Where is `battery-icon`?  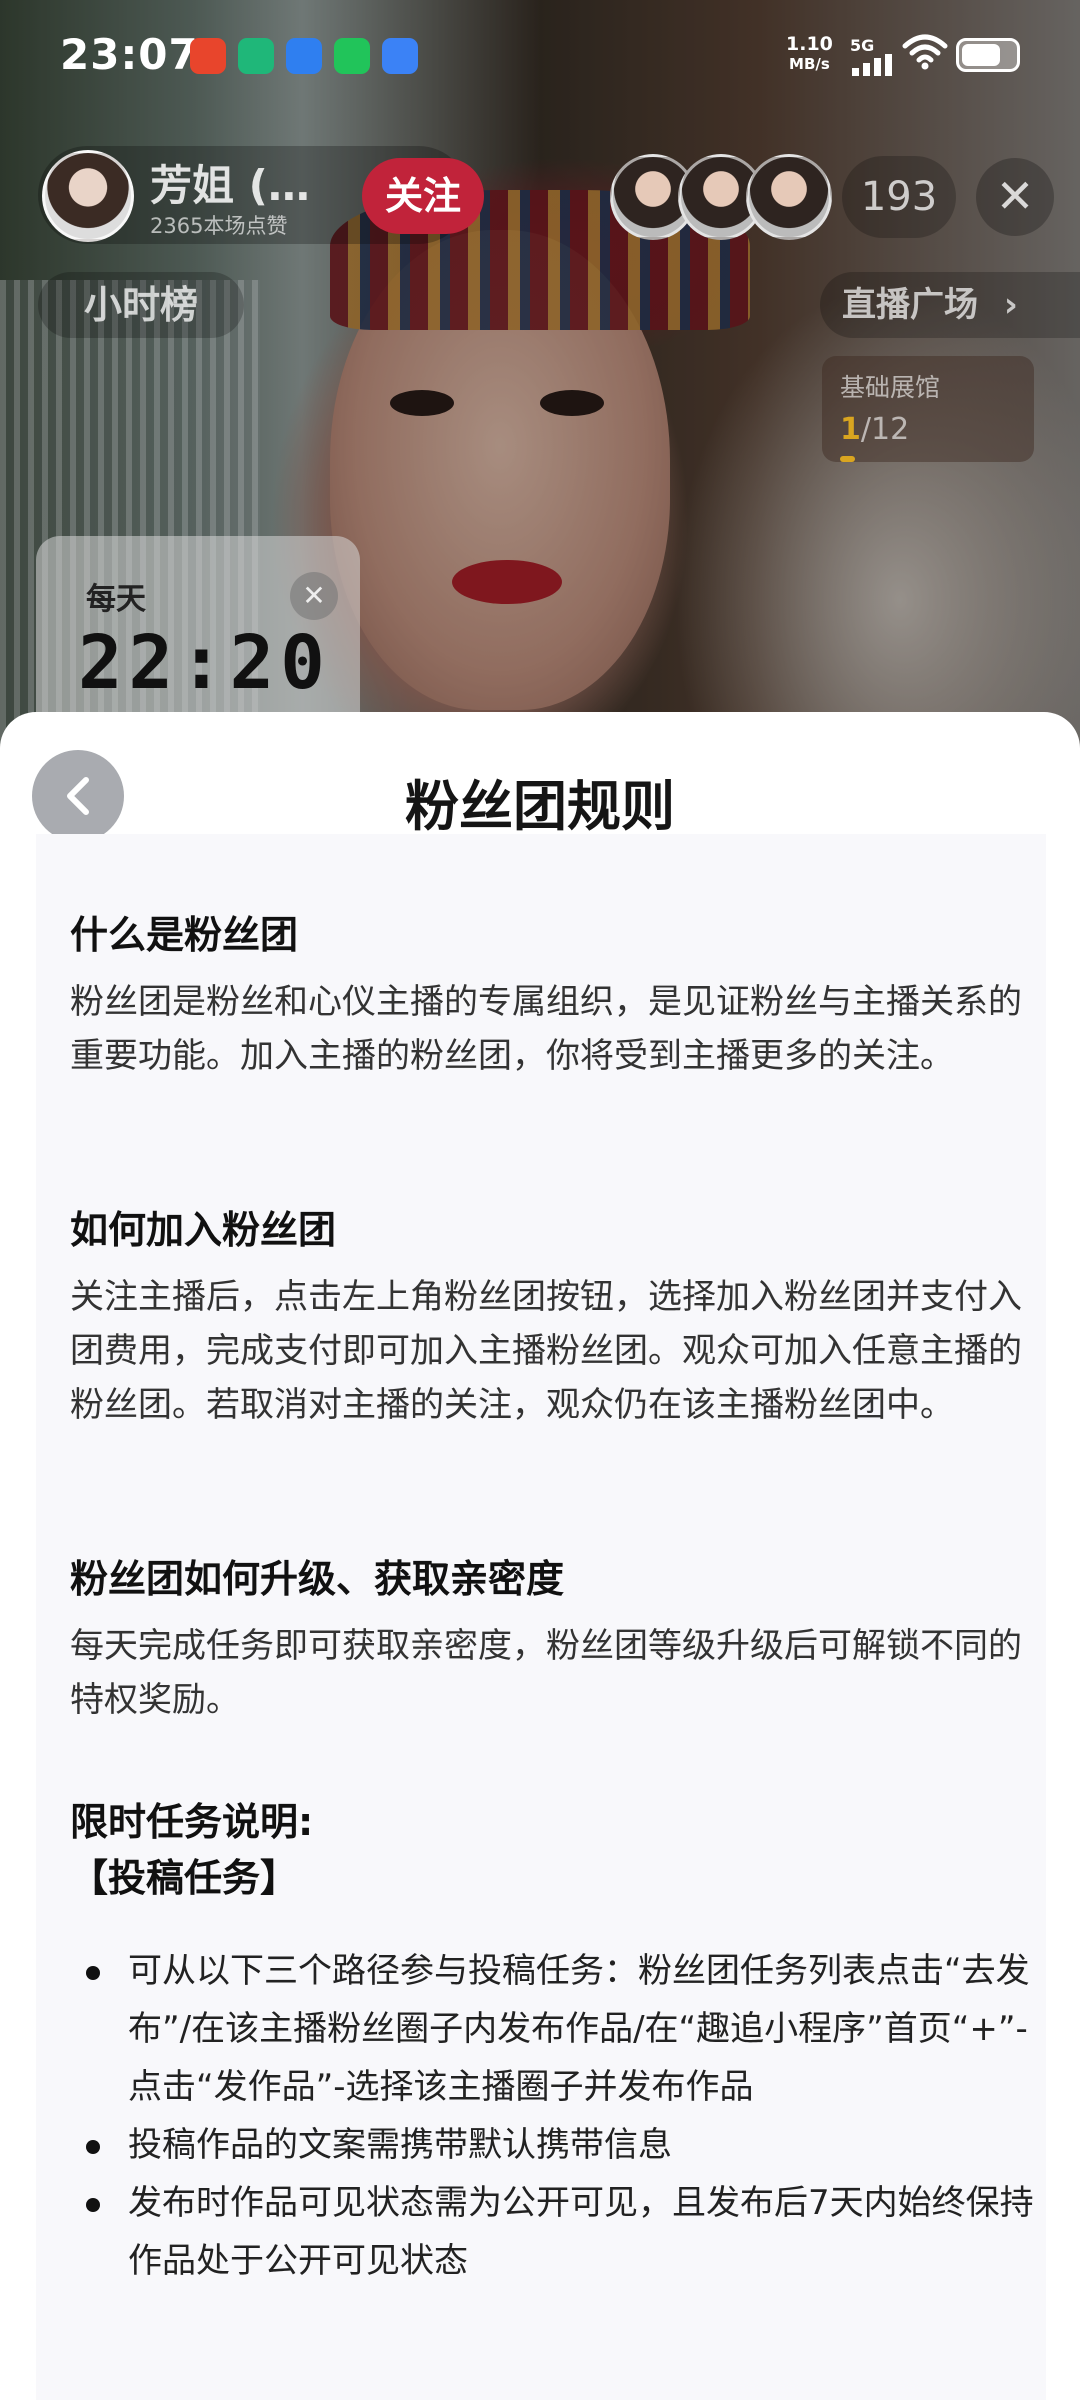
battery-icon is located at coordinates (988, 55).